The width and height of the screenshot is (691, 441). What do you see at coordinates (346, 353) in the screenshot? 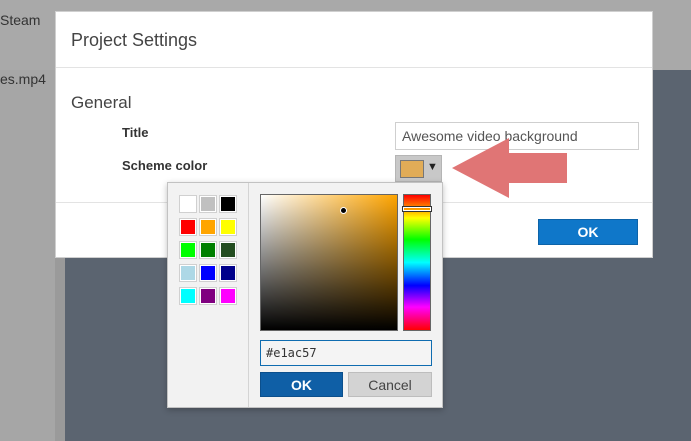
I see `hex-color-input` at bounding box center [346, 353].